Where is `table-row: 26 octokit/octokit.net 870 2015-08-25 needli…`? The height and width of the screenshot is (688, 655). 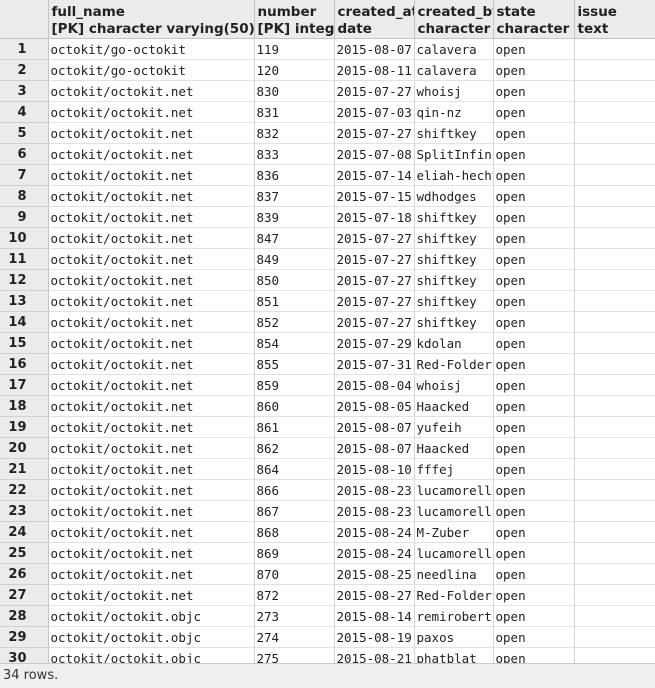
table-row: 26 octokit/octokit.net 870 2015-08-25 needli… is located at coordinates (327, 574).